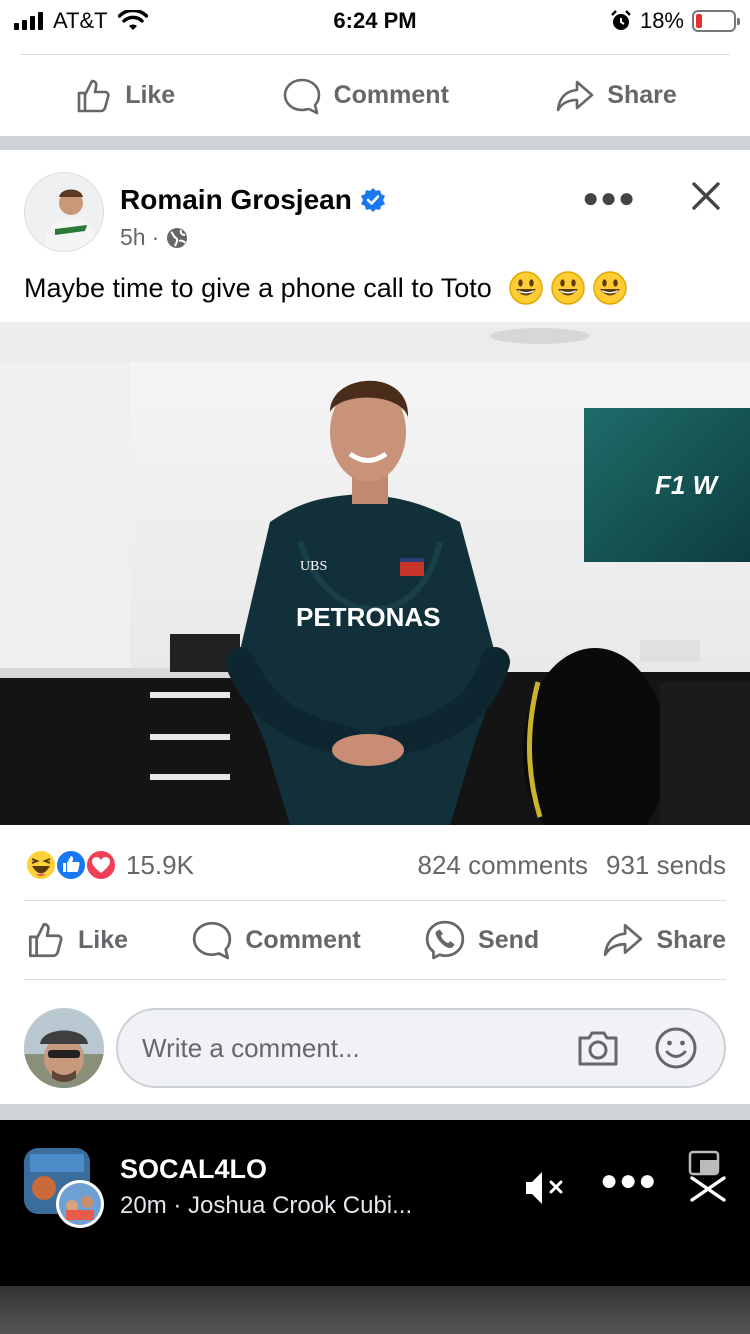 The height and width of the screenshot is (1334, 750). I want to click on post-header: Romain Grosjean 5h · ●●●, so click(375, 213).